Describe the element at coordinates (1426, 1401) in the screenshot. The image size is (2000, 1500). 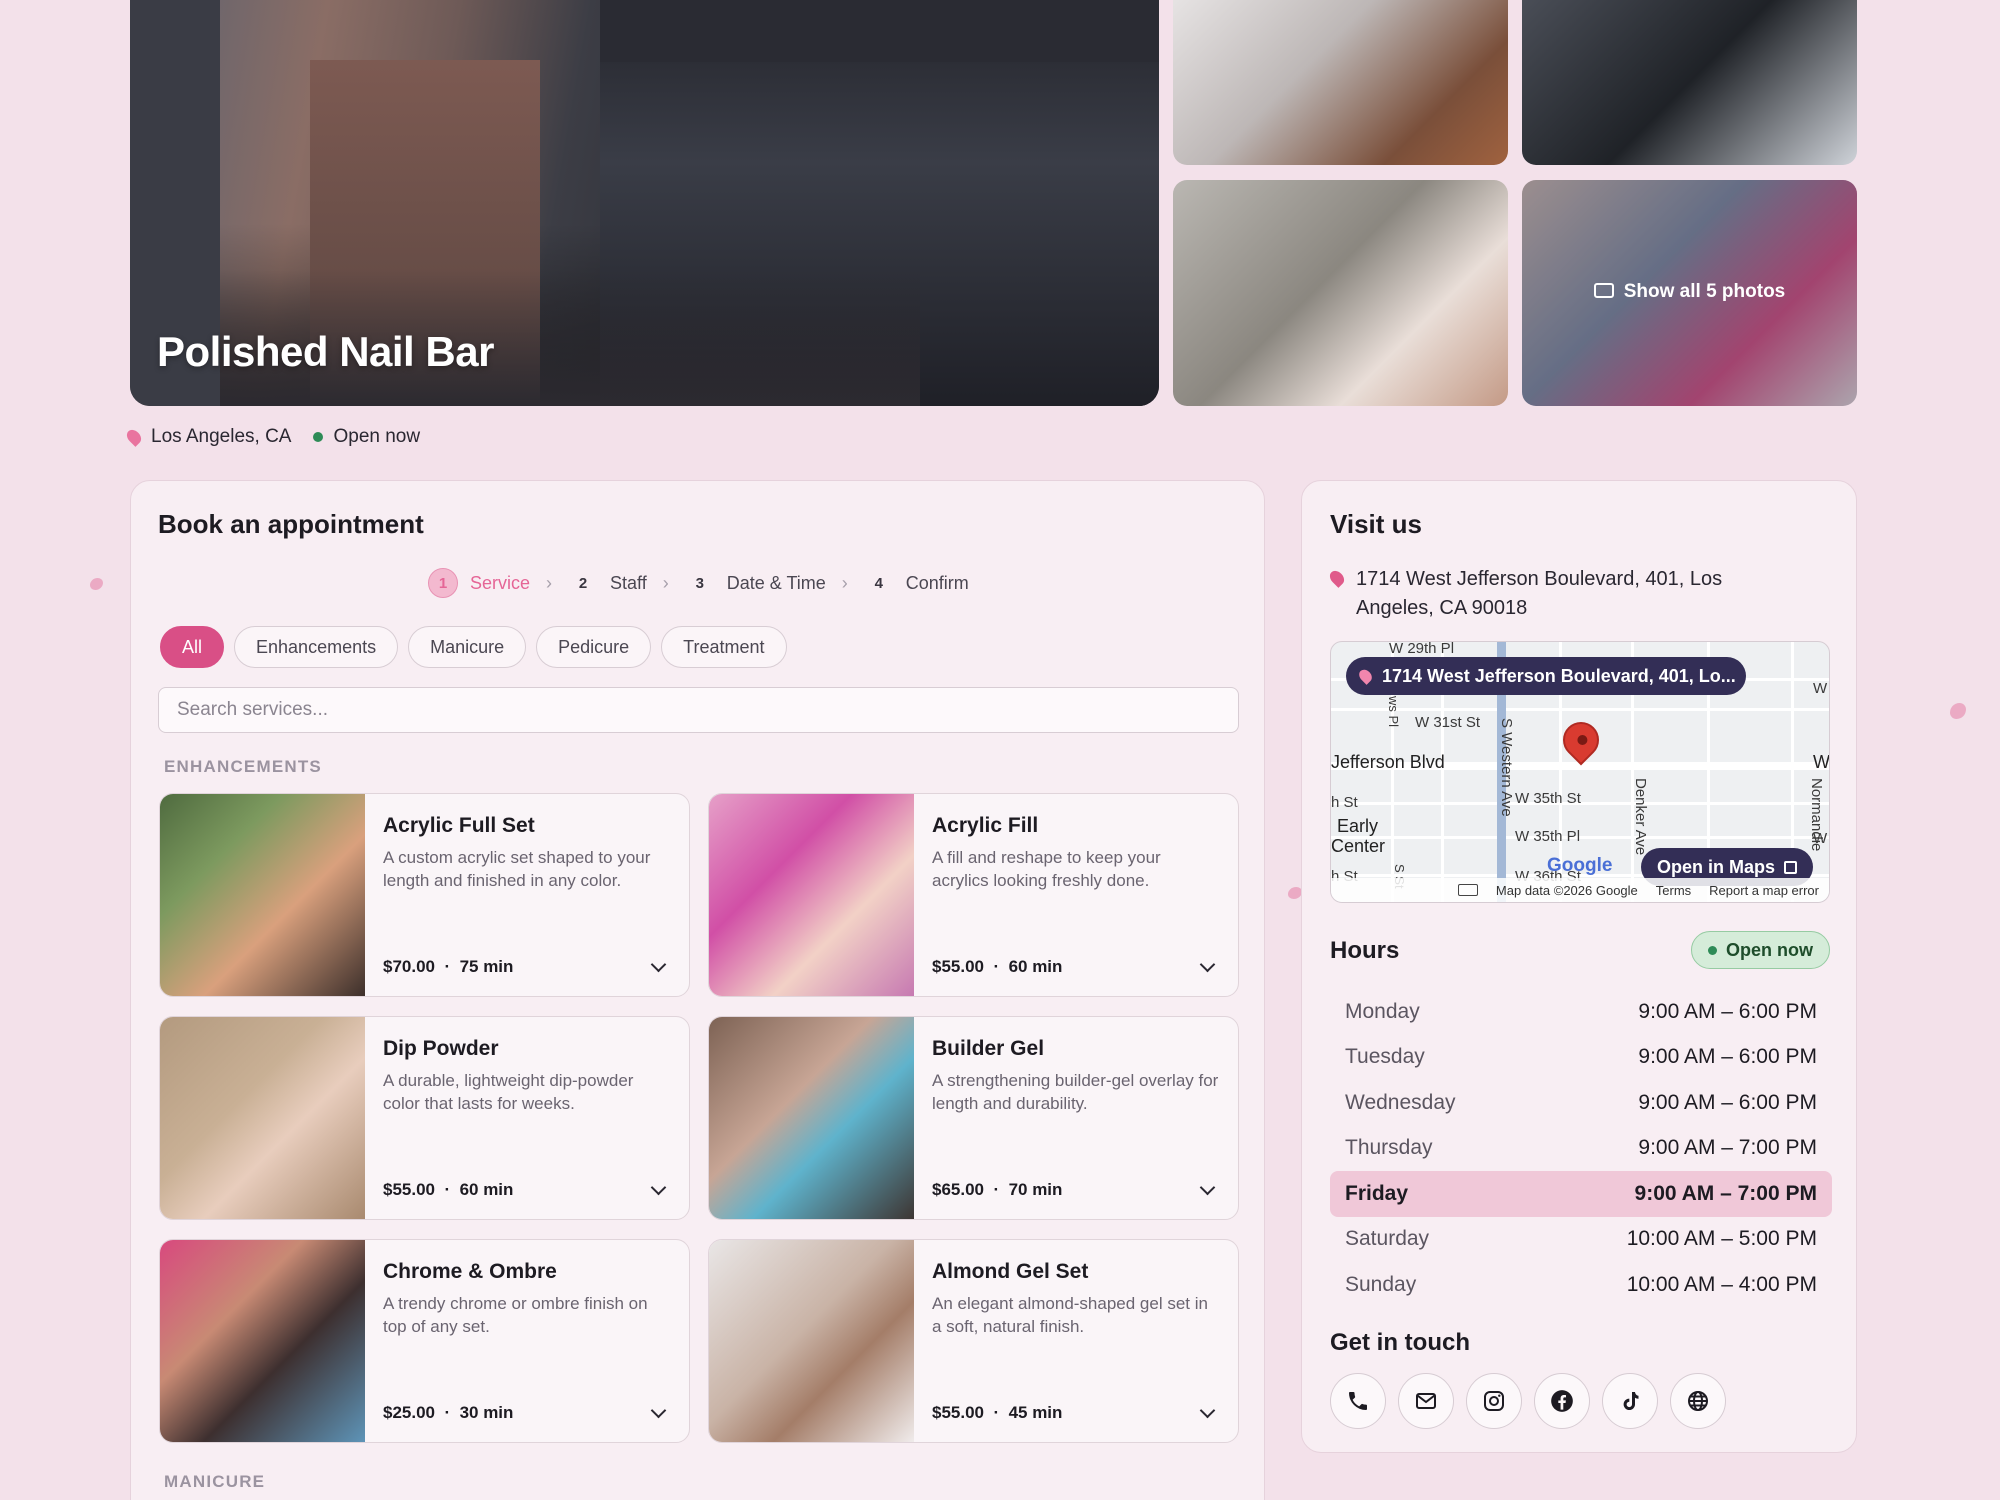
I see `email-button` at that location.